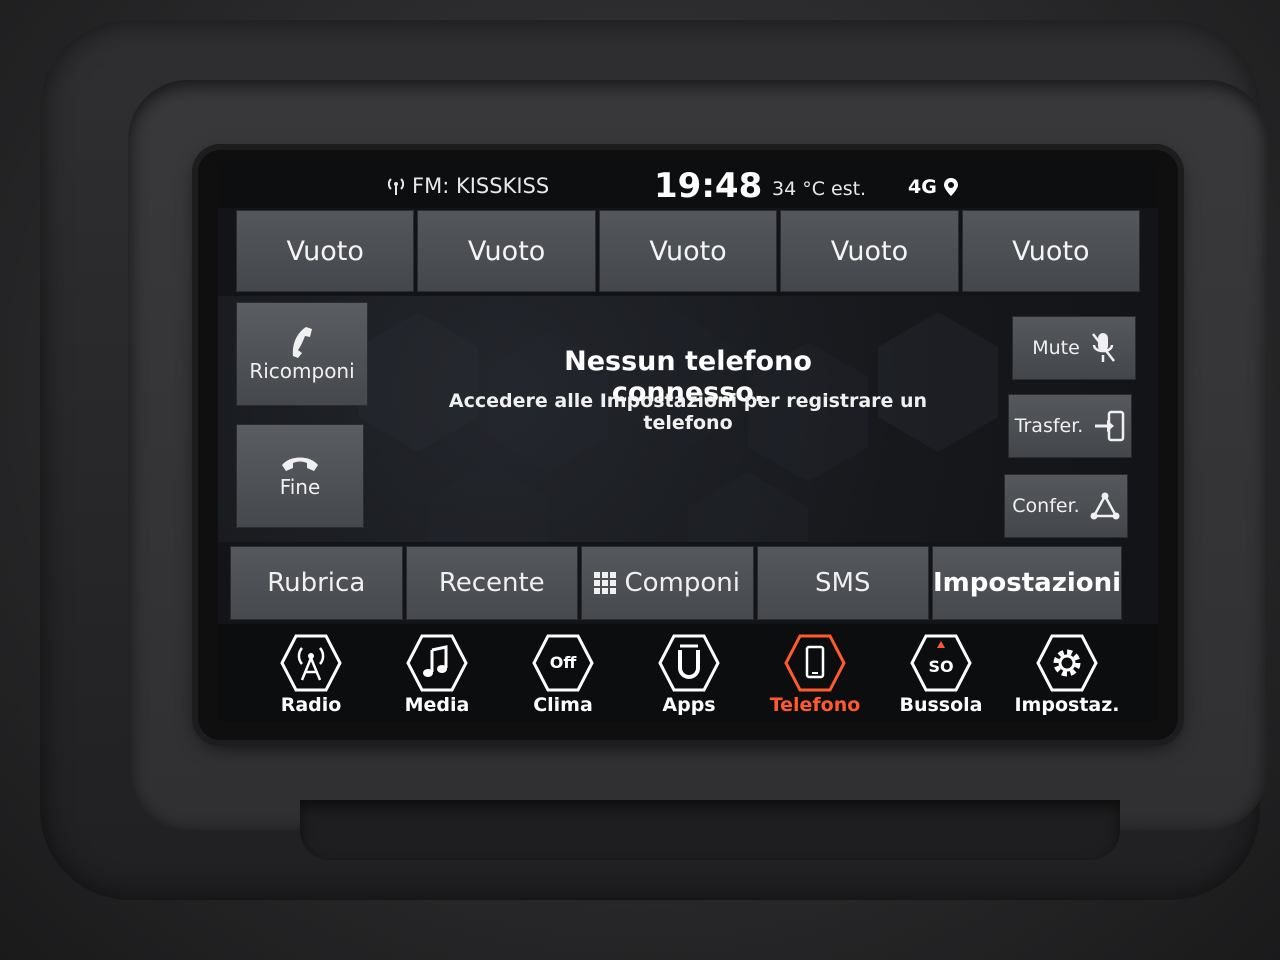 The image size is (1280, 960). I want to click on tab-impostazioni: Impostazioni, so click(1027, 583).